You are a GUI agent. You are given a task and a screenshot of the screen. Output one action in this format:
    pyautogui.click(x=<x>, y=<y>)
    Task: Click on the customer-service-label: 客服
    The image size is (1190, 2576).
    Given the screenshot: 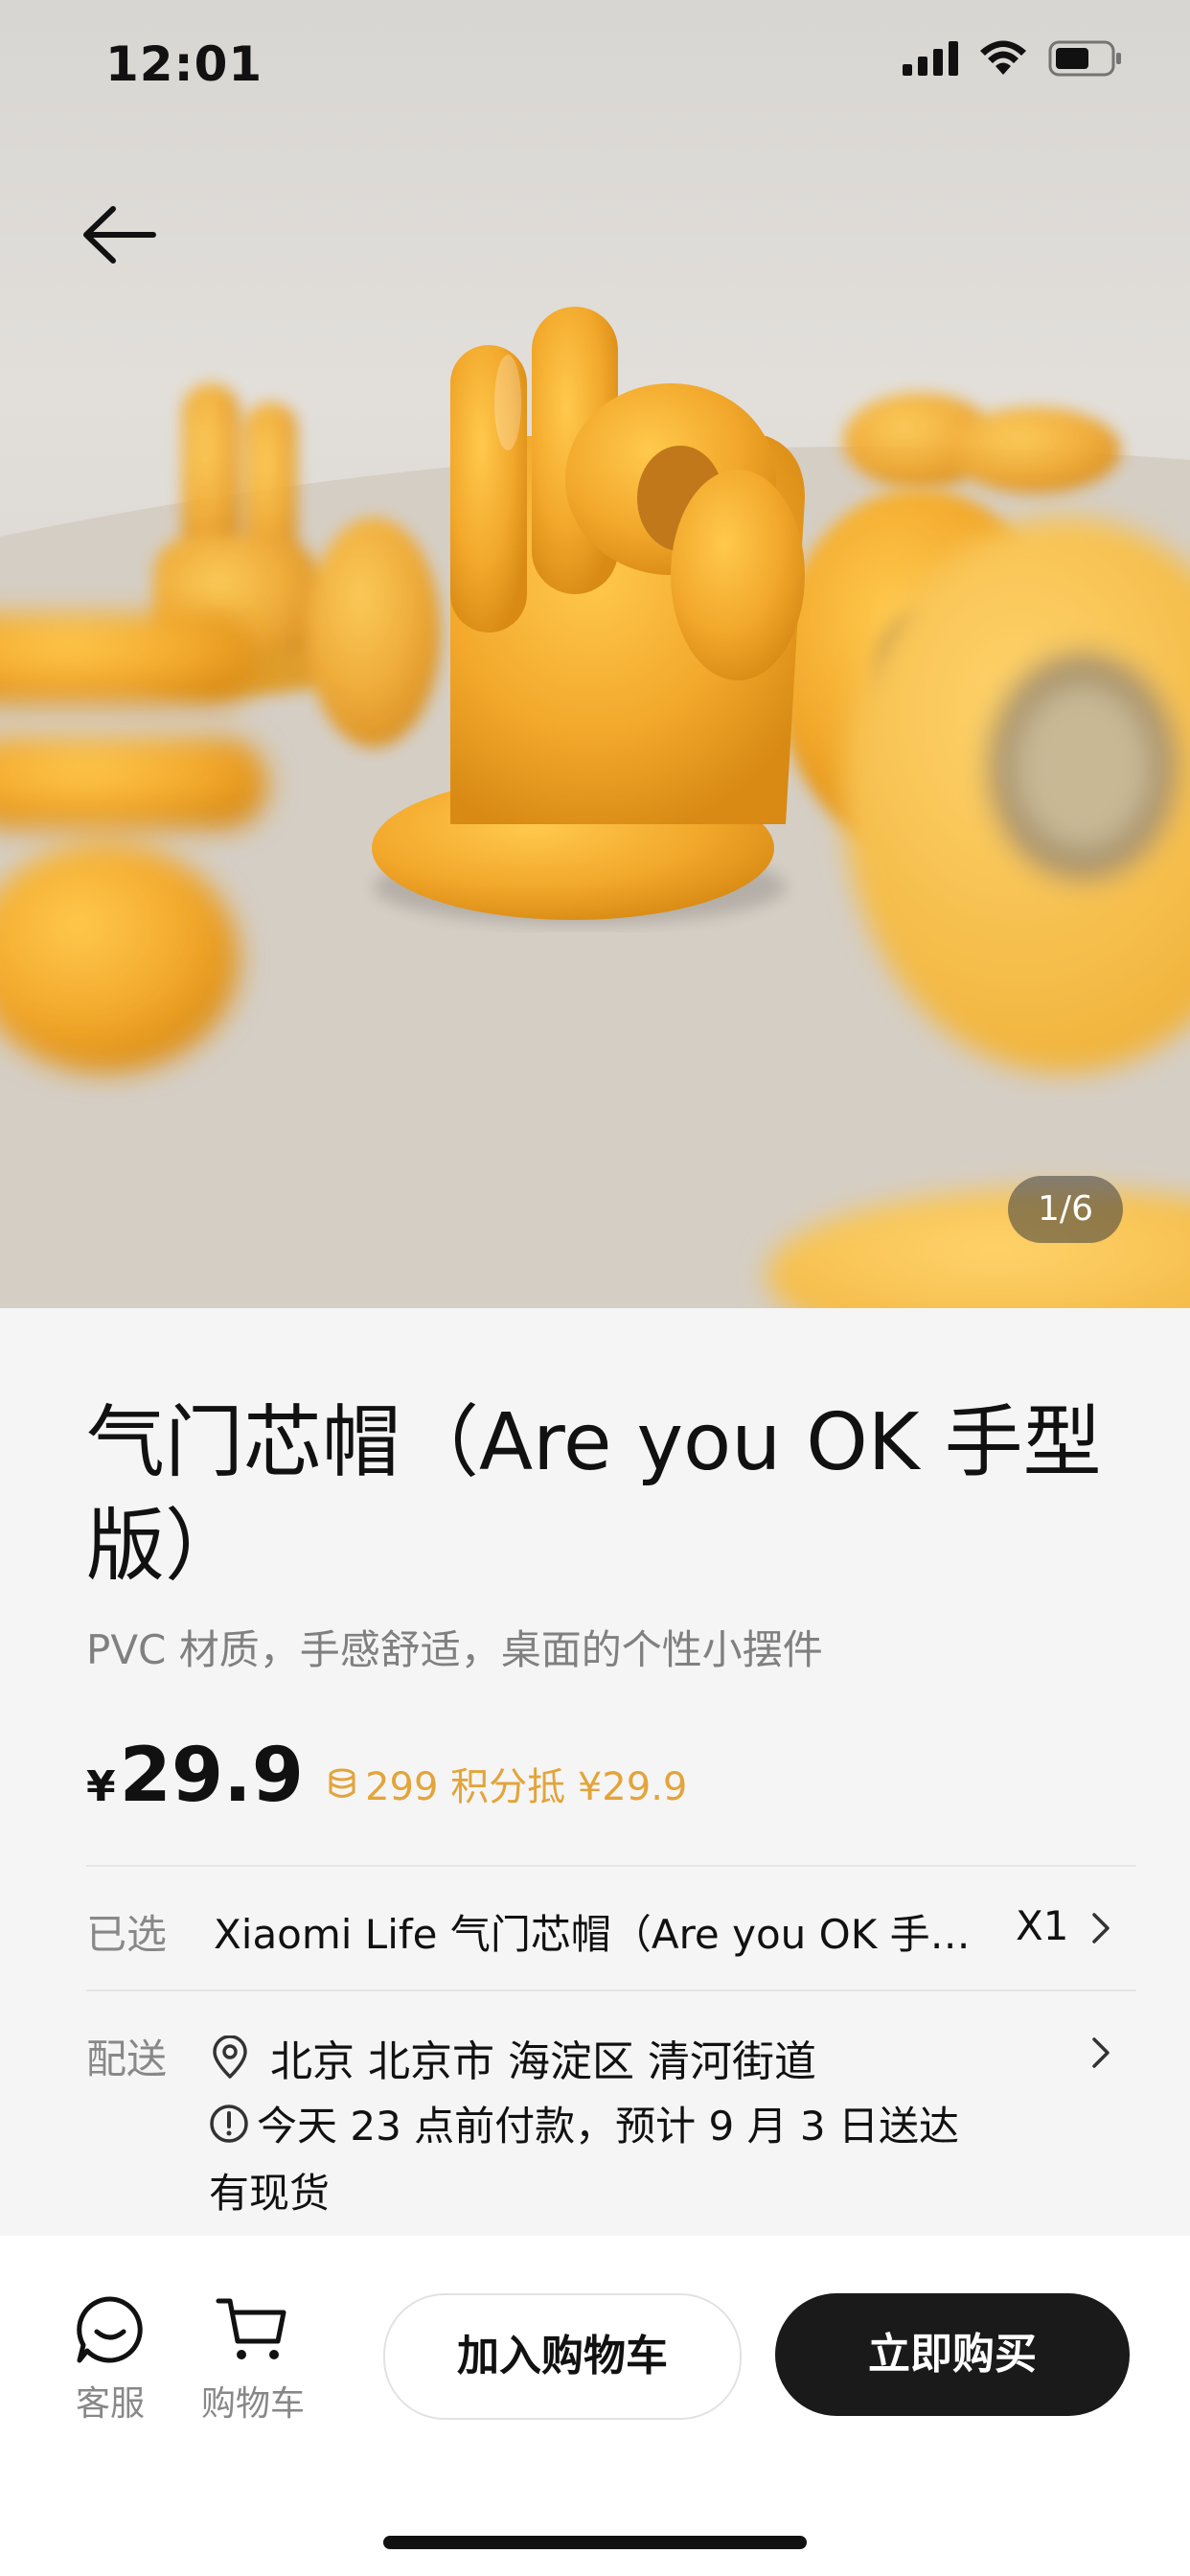 What is the action you would take?
    pyautogui.click(x=110, y=2404)
    